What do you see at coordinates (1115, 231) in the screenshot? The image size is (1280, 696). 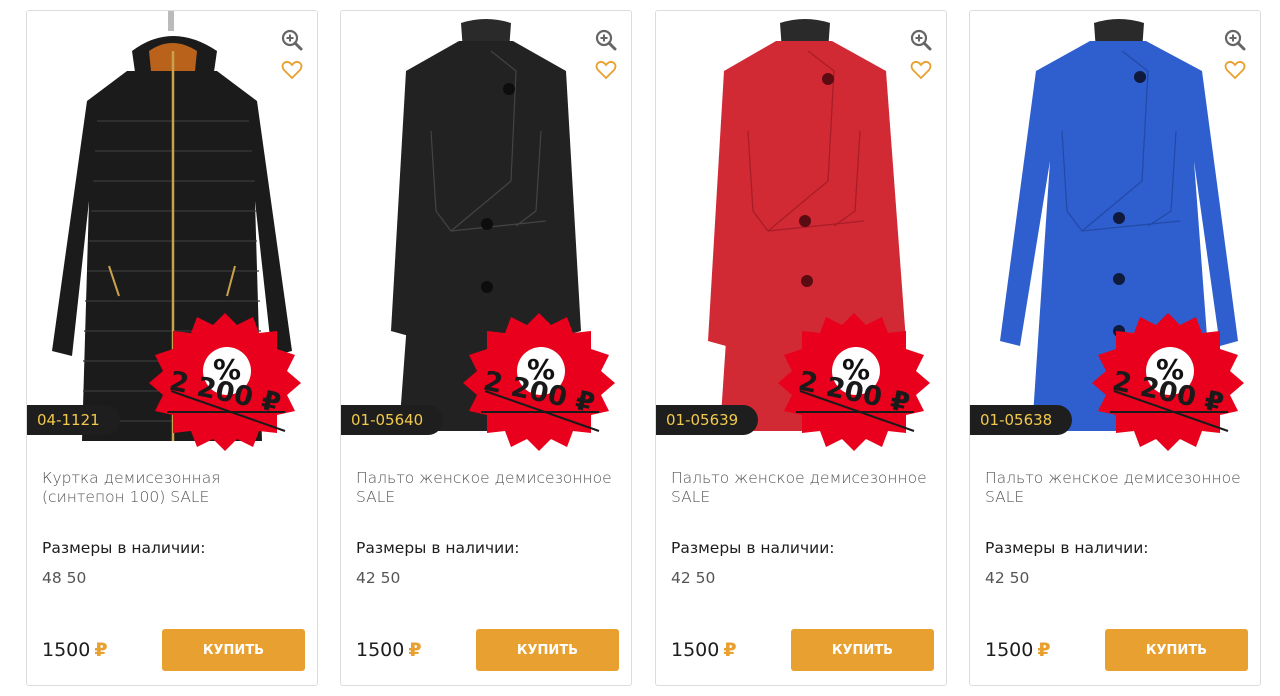 I see `product-photo: % 2 200 ₽ 01-05638` at bounding box center [1115, 231].